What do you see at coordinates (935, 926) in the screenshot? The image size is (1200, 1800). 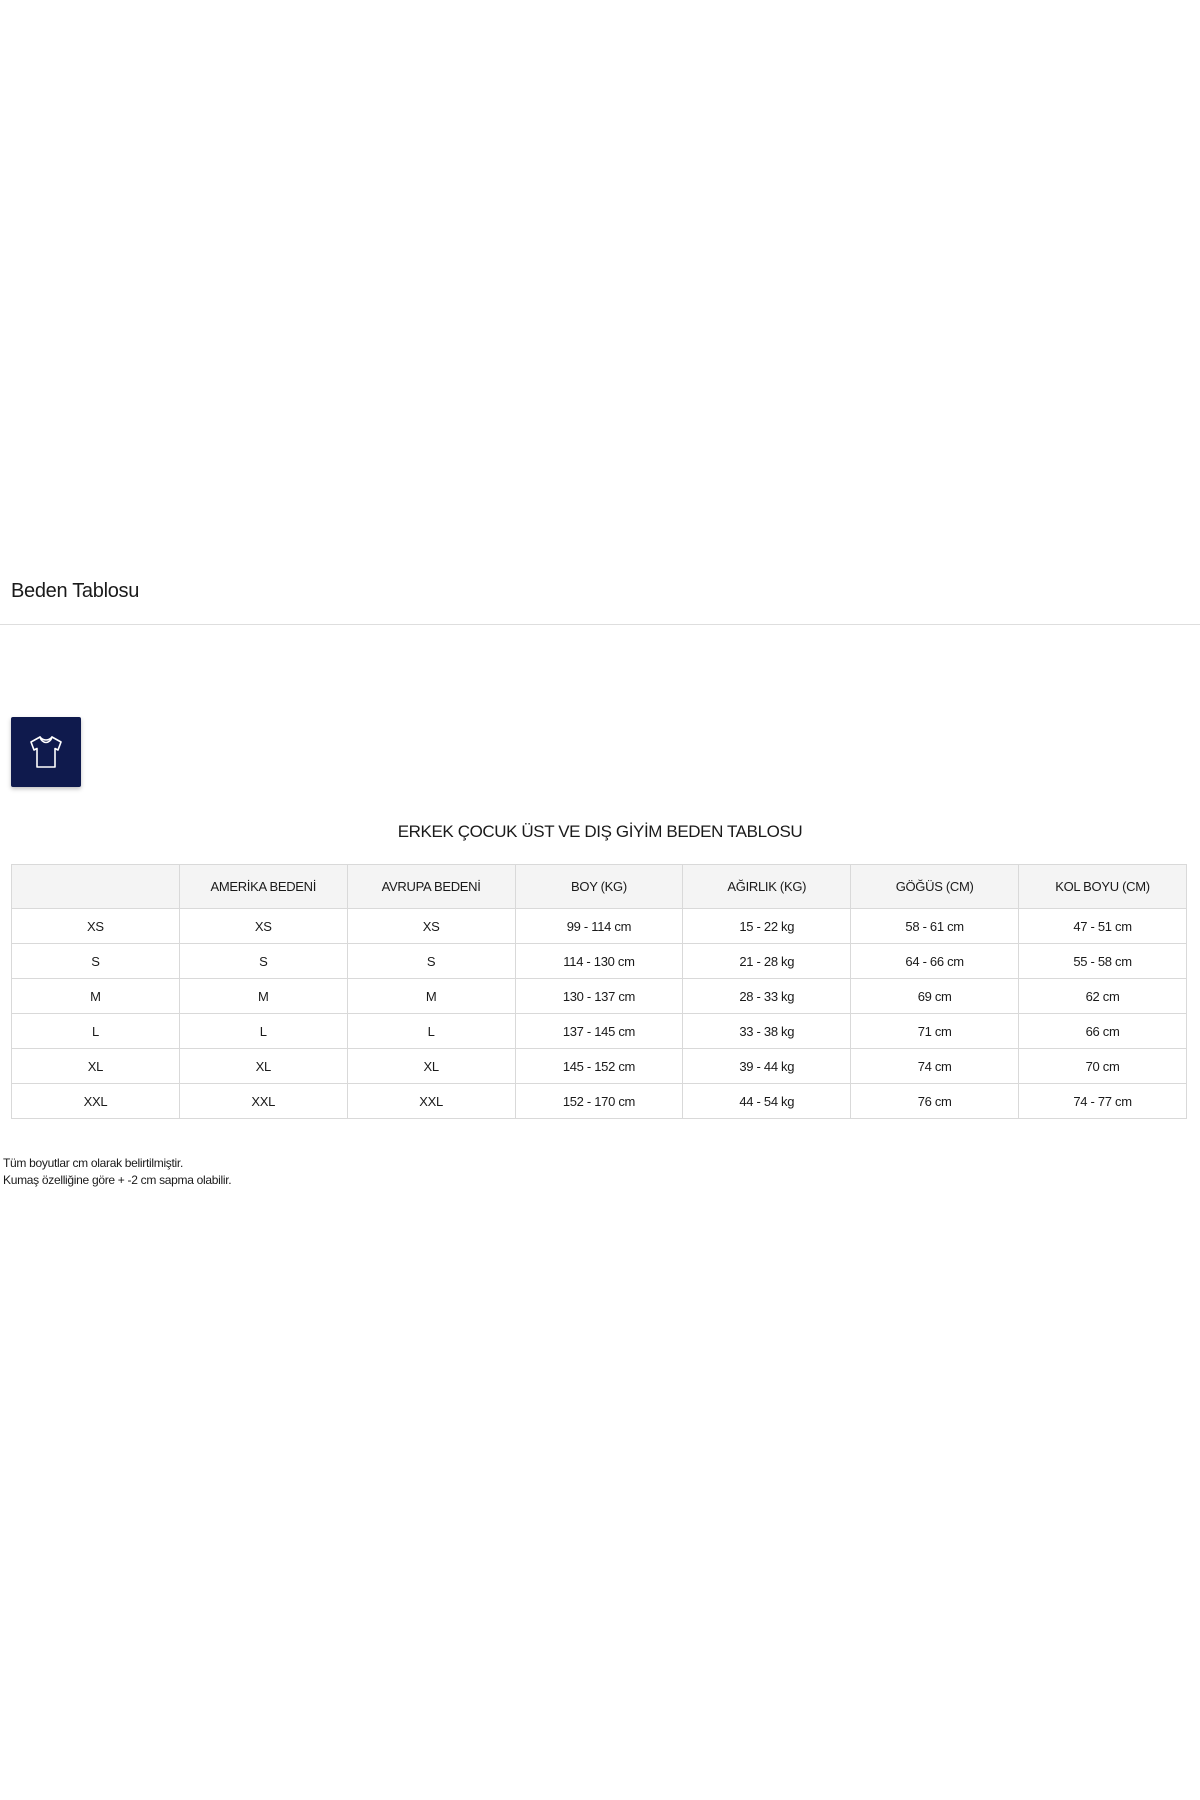 I see `table-cell: 58 - 61 cm` at bounding box center [935, 926].